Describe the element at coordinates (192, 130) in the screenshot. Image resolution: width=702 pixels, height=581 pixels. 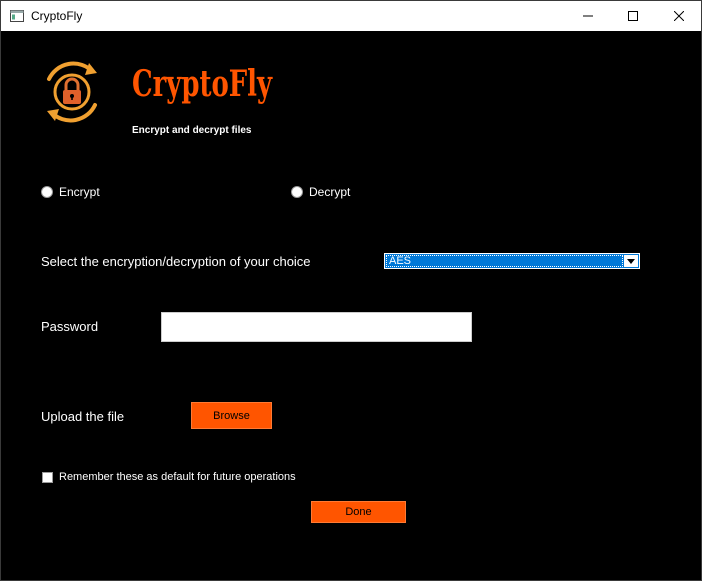
I see `tagline: Encrypt and decrypt files` at that location.